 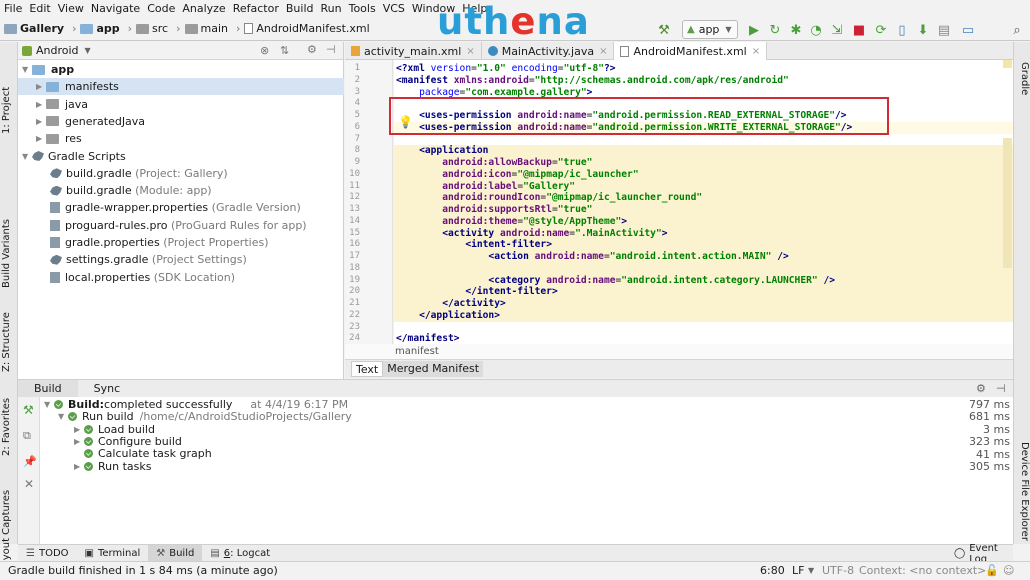 I want to click on code-line: <intent-filter>, so click(x=474, y=245).